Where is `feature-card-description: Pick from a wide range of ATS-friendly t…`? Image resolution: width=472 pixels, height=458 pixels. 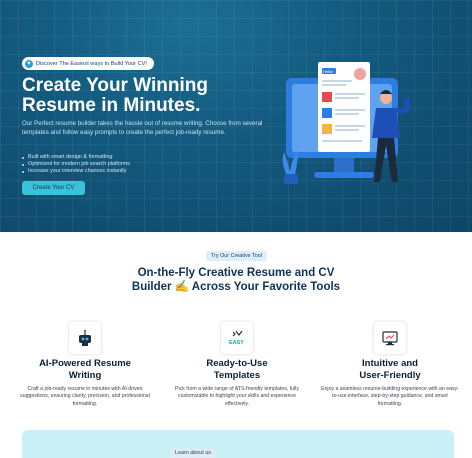 feature-card-description: Pick from a wide range of ATS-friendly t… is located at coordinates (237, 396).